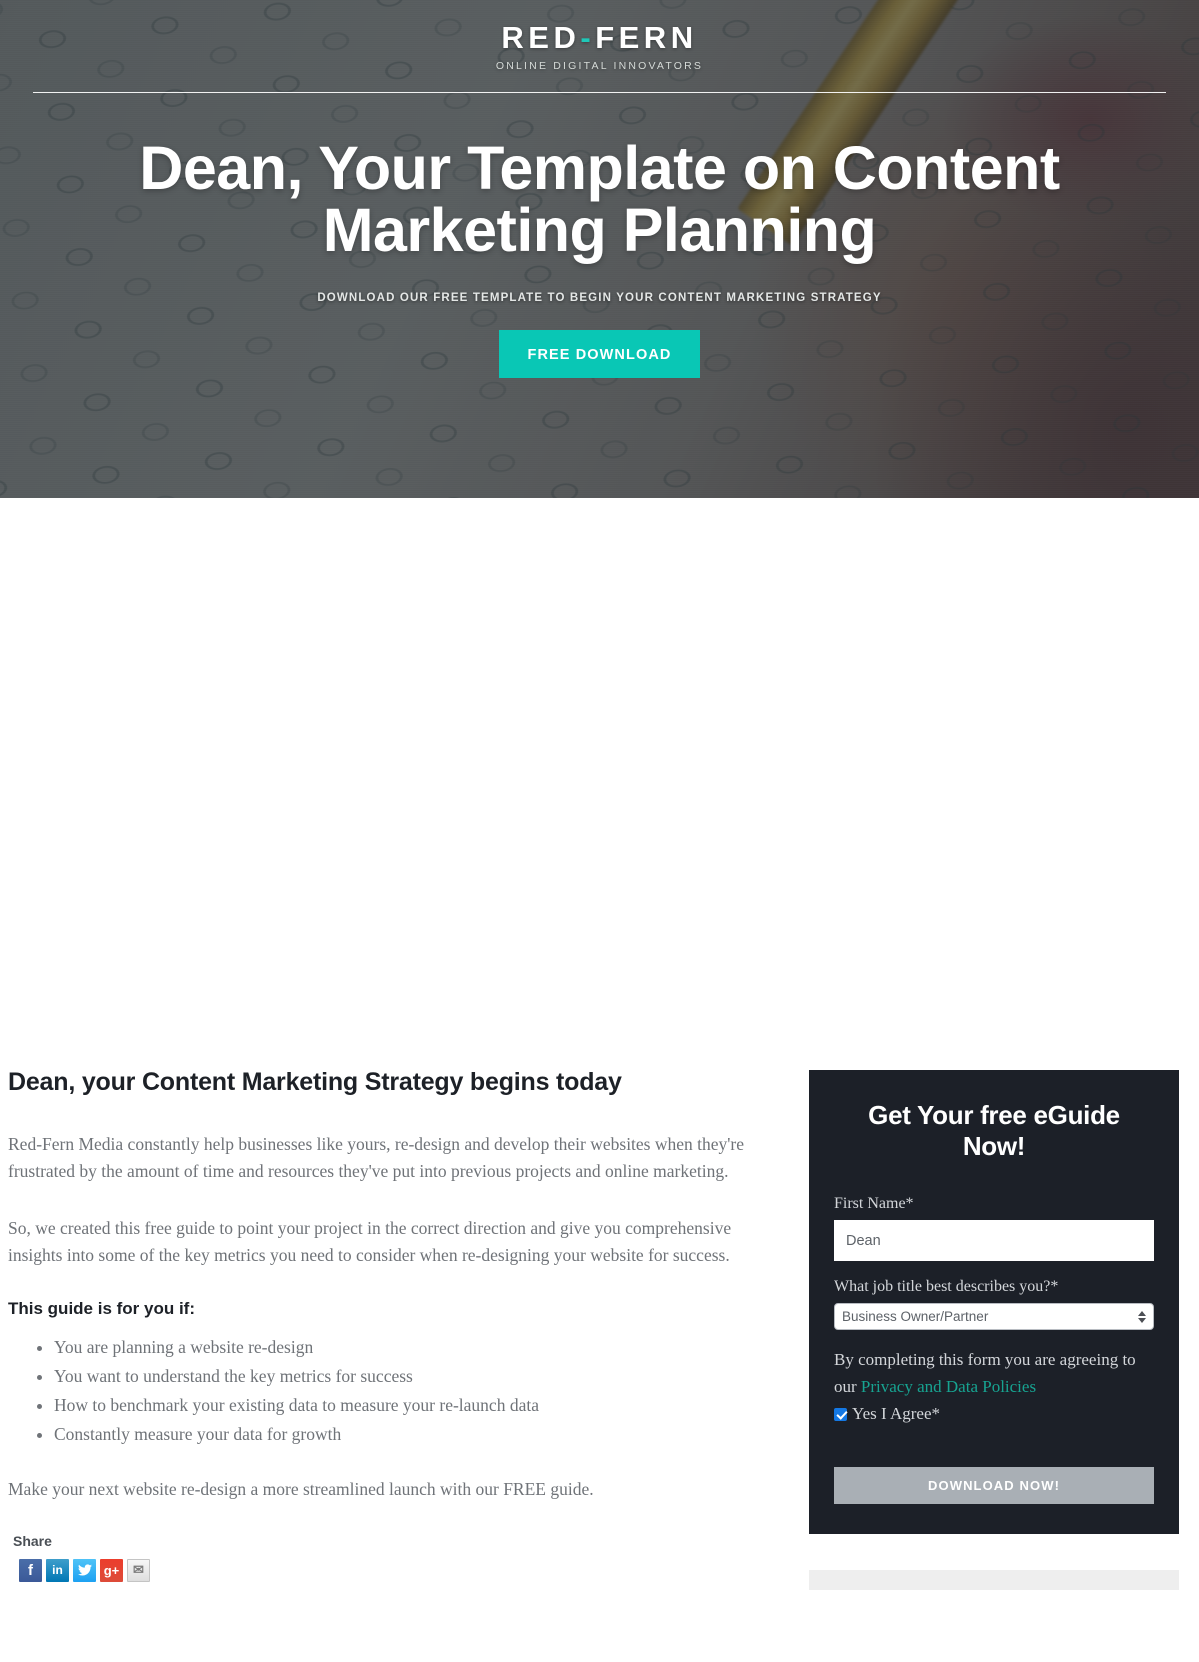 This screenshot has height=1662, width=1199. Describe the element at coordinates (138, 1570) in the screenshot. I see `email-share-icon: ✉` at that location.